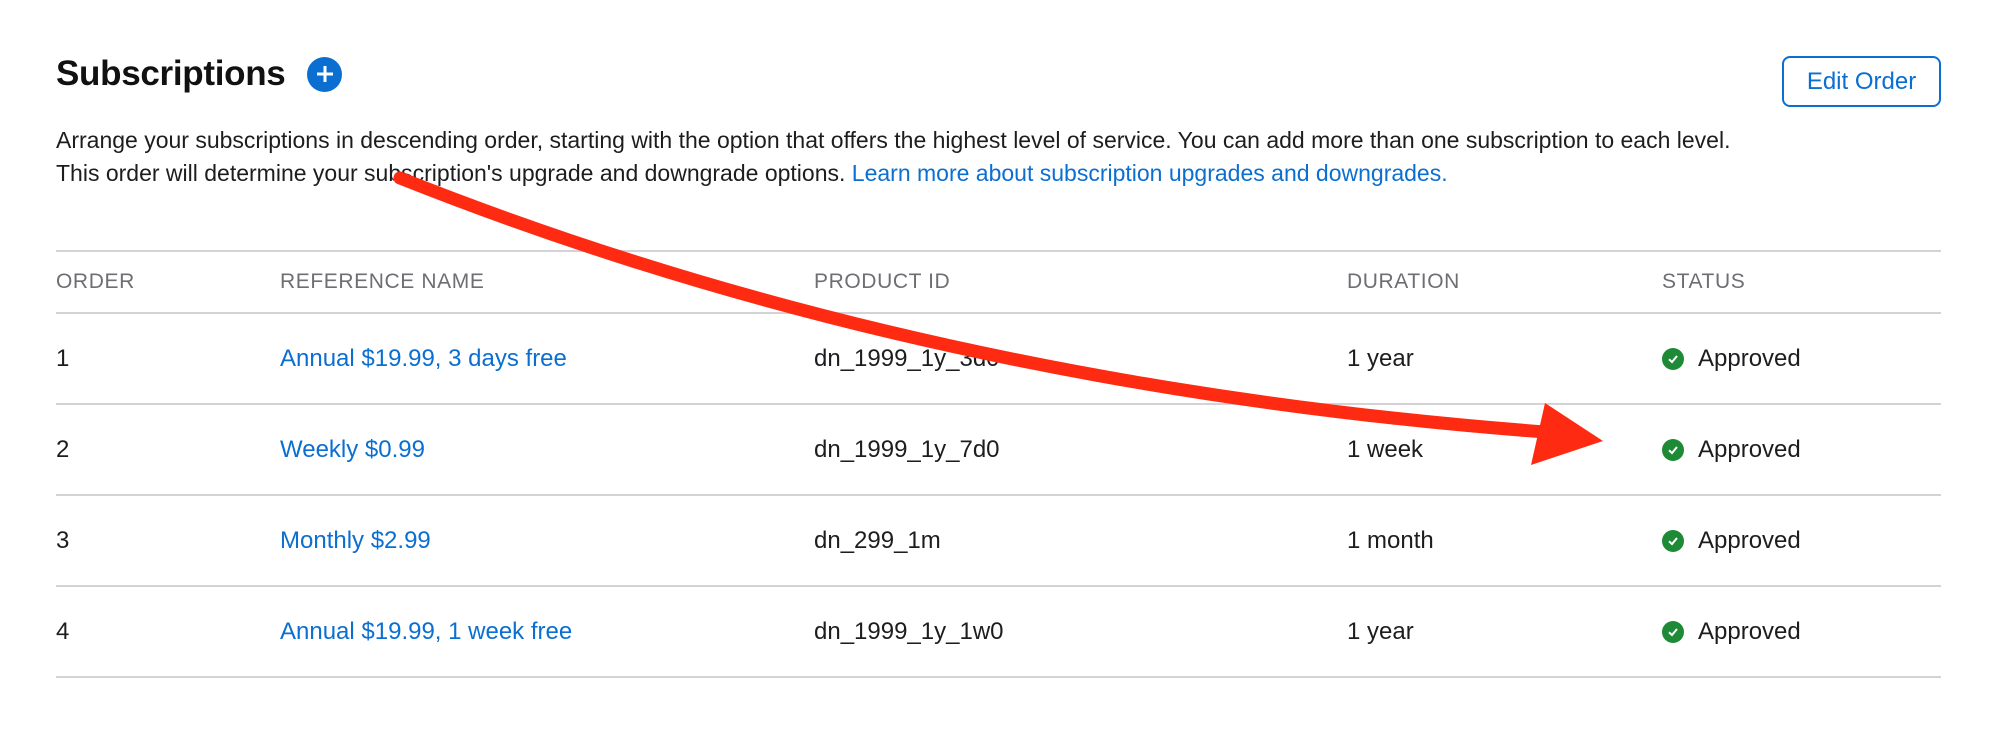  Describe the element at coordinates (95, 281) in the screenshot. I see `column-header-order: ORDER` at that location.